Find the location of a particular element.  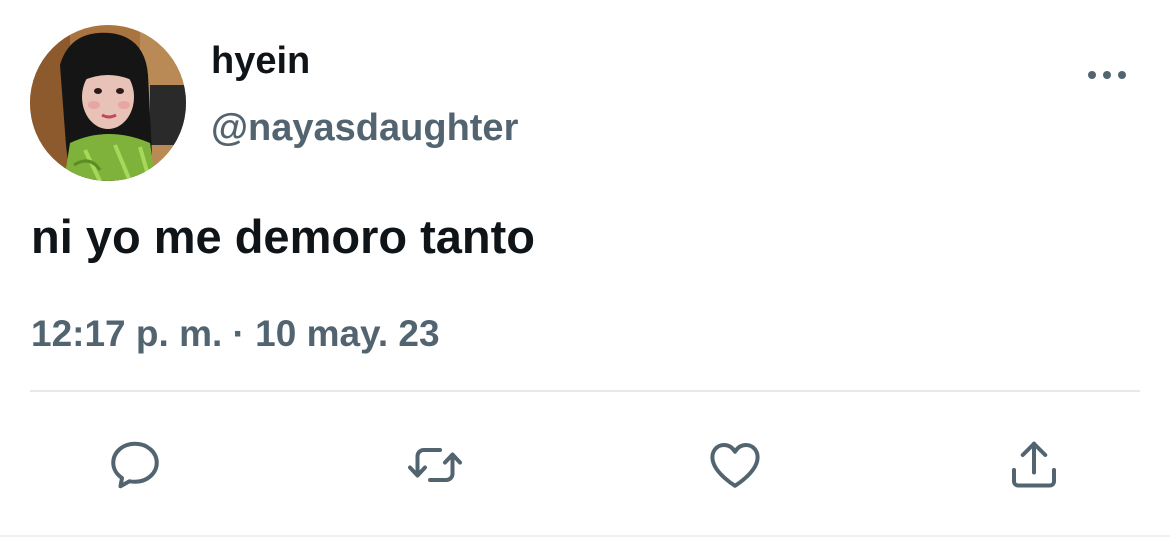

share-button is located at coordinates (1034, 465).